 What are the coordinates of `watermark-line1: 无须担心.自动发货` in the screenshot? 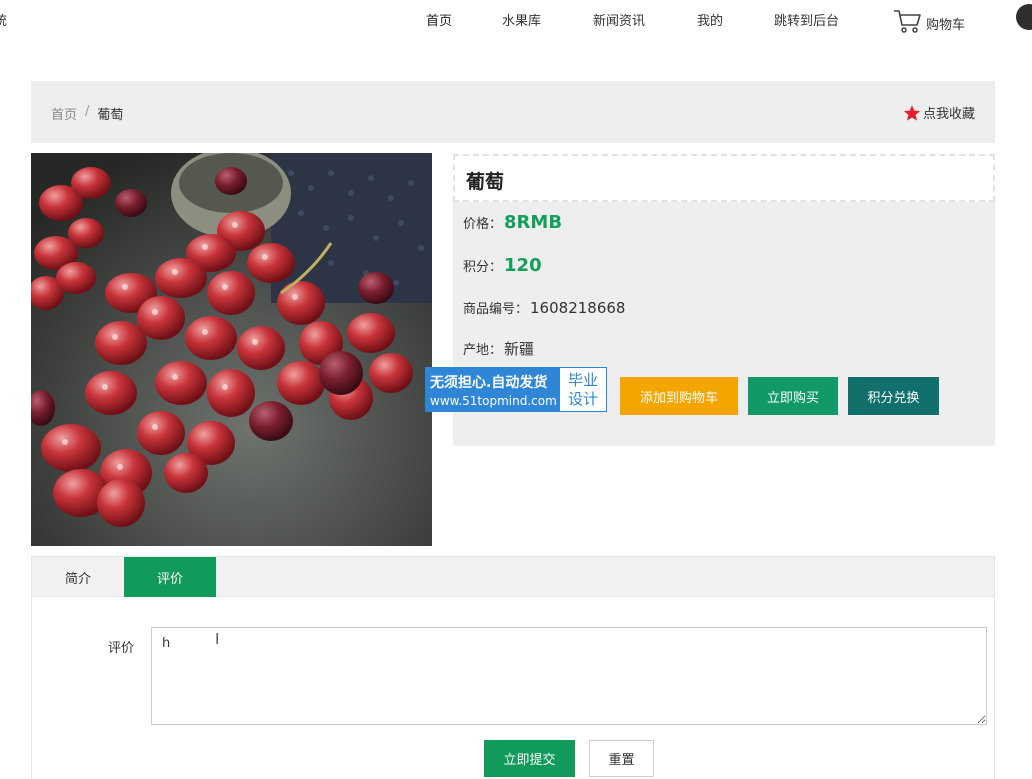 It's located at (489, 382).